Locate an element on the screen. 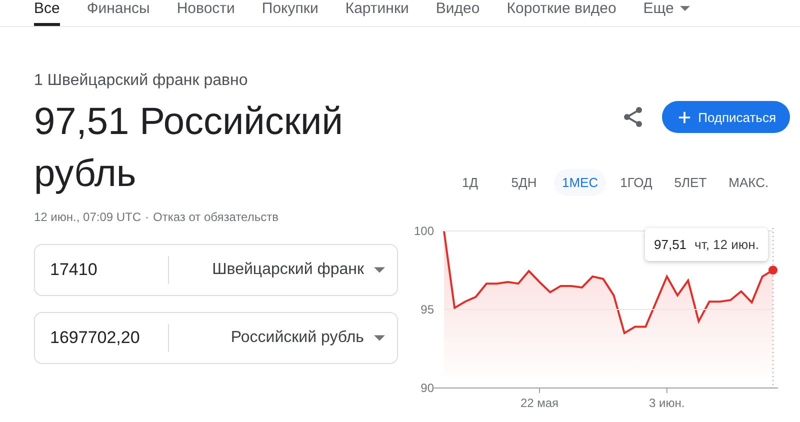 This screenshot has height=422, width=800. period-tab: 5ДН is located at coordinates (524, 182).